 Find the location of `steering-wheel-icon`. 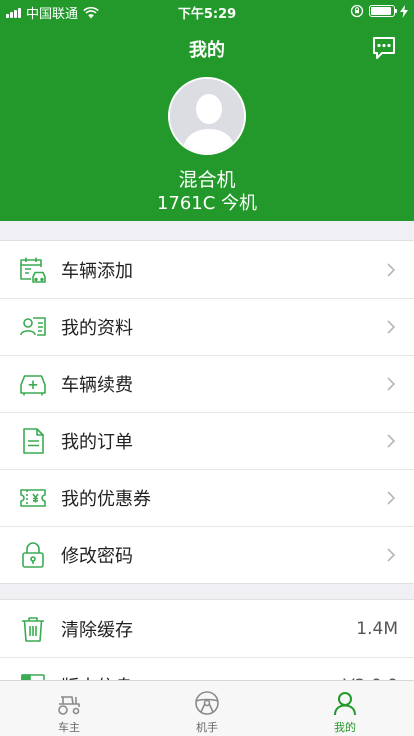

steering-wheel-icon is located at coordinates (207, 703).